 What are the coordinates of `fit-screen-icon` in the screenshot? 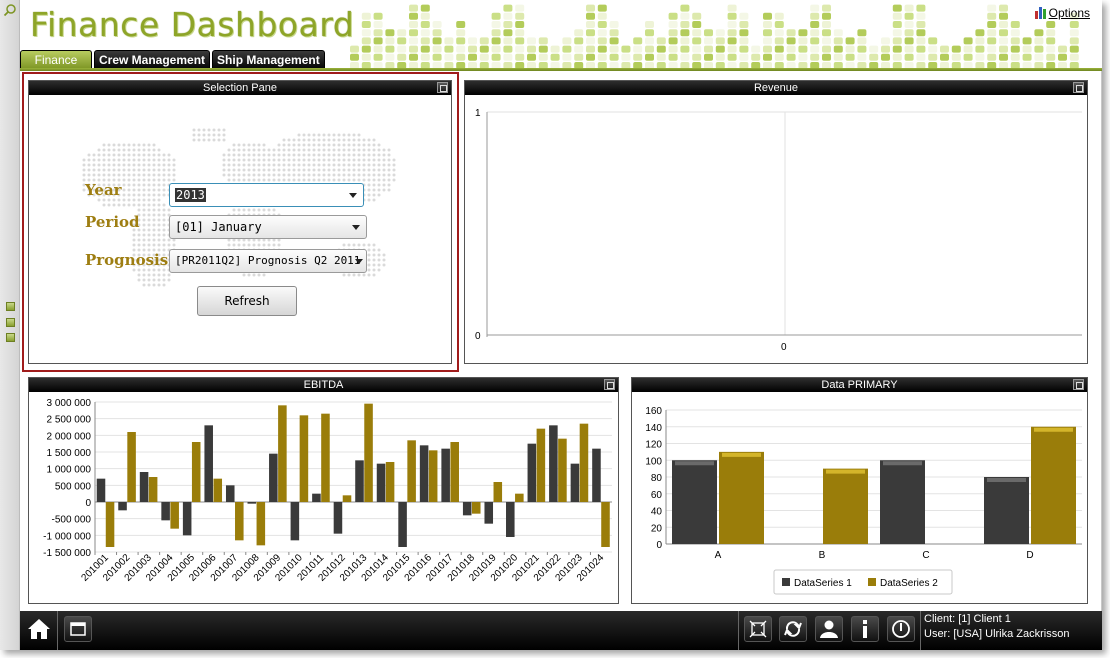 It's located at (758, 629).